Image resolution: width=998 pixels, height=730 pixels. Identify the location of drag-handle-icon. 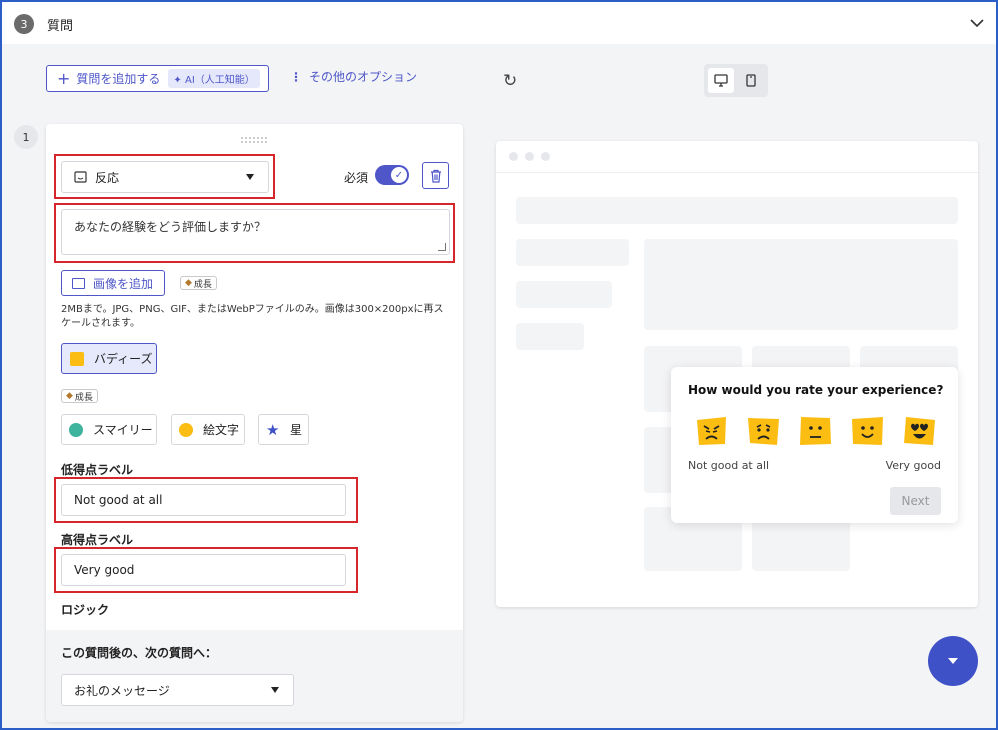
(254, 140).